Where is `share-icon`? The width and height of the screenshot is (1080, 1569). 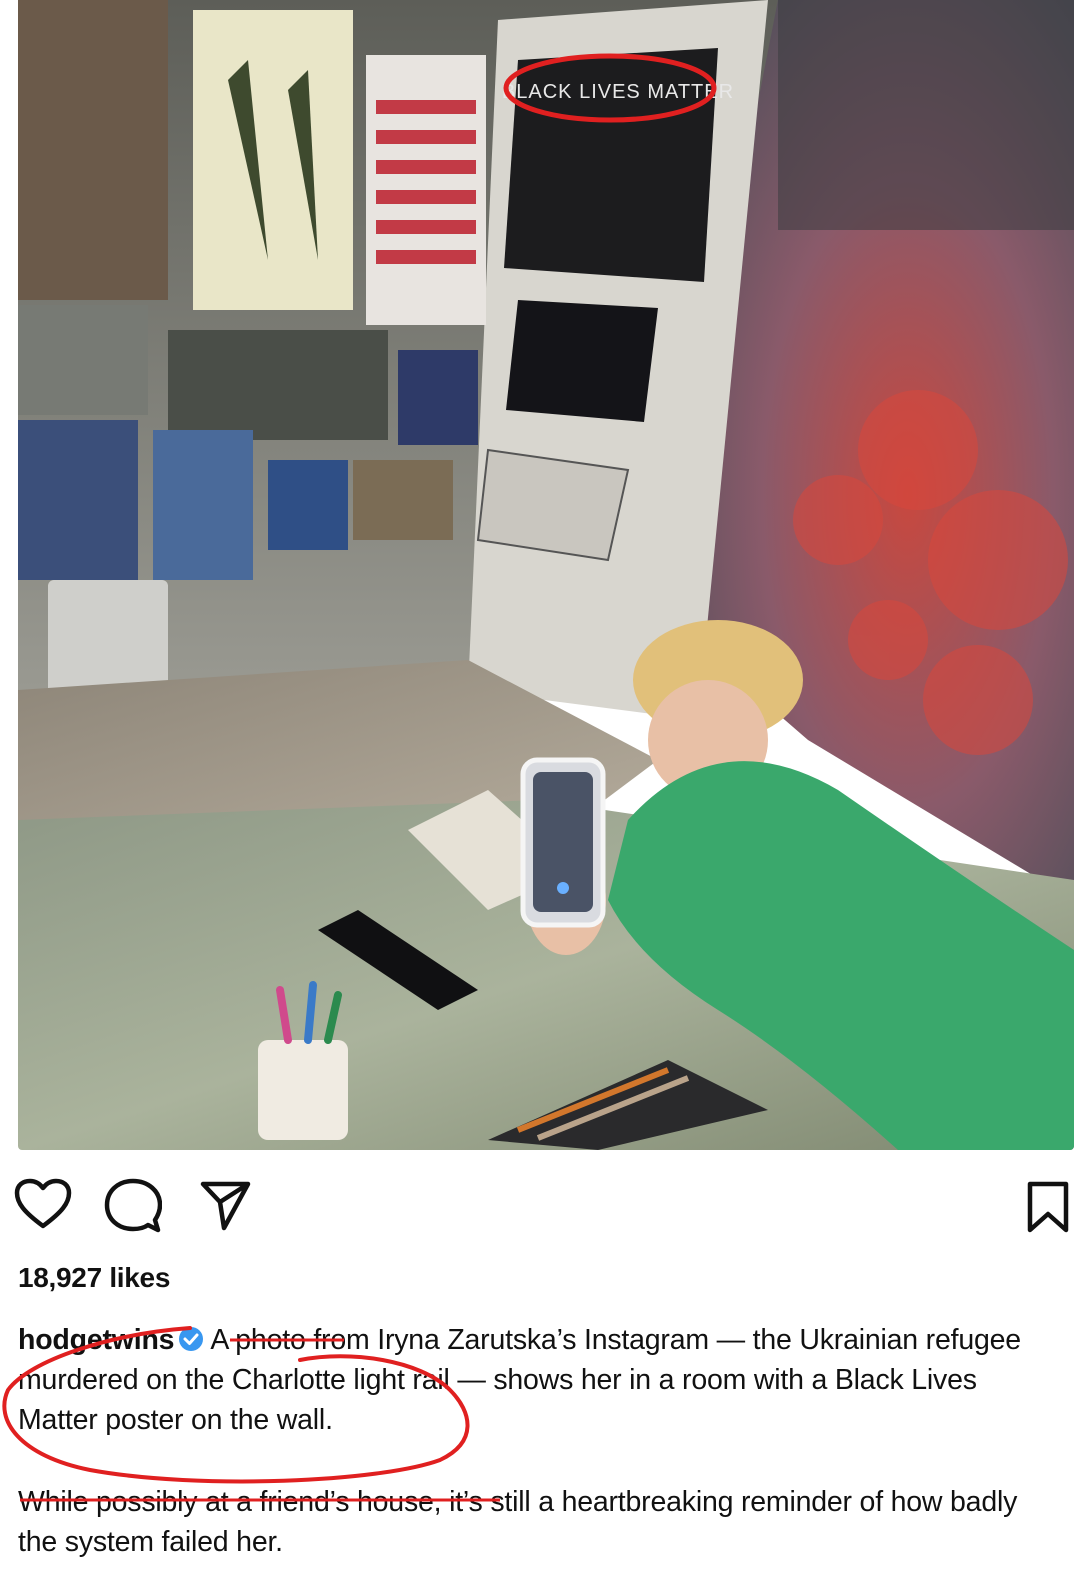 share-icon is located at coordinates (226, 1206).